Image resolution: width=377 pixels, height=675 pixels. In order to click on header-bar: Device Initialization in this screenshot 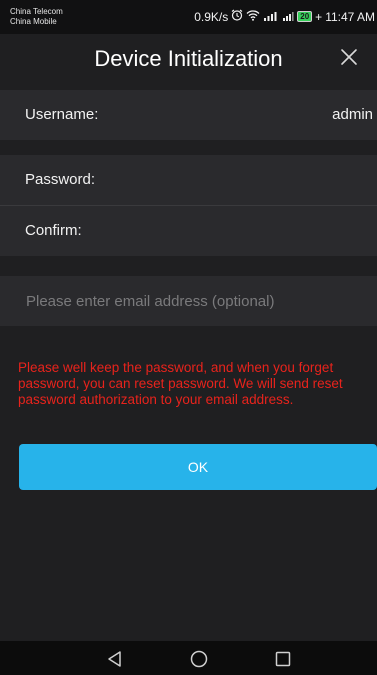, I will do `click(188, 59)`.